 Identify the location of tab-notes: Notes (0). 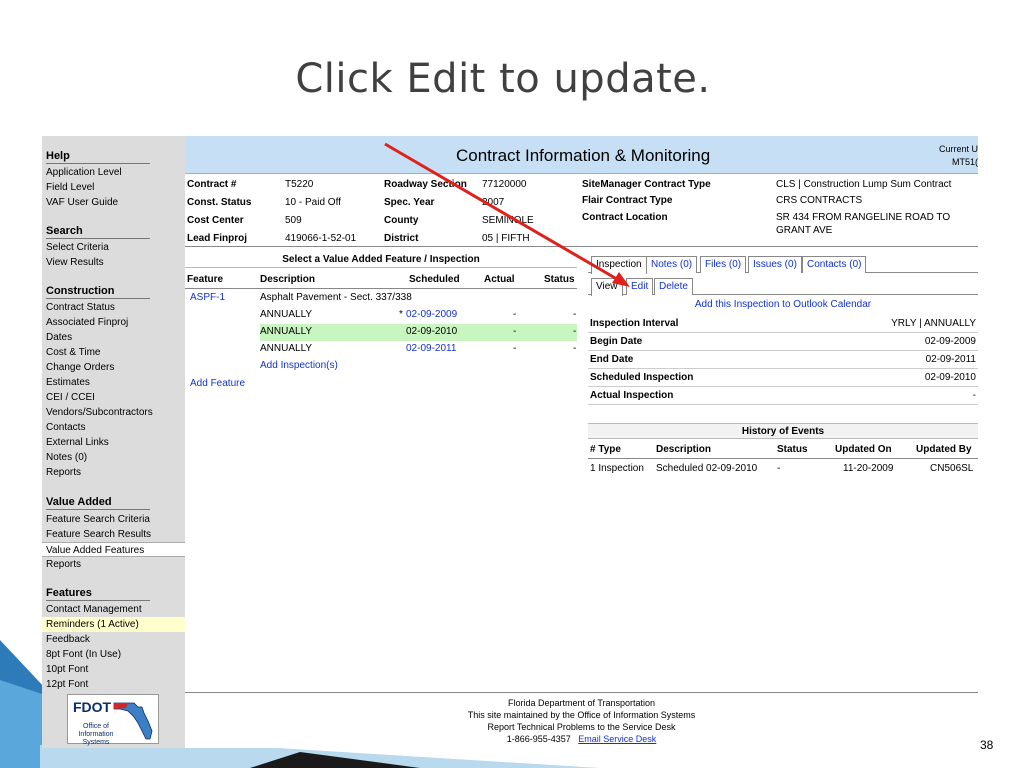
(672, 264).